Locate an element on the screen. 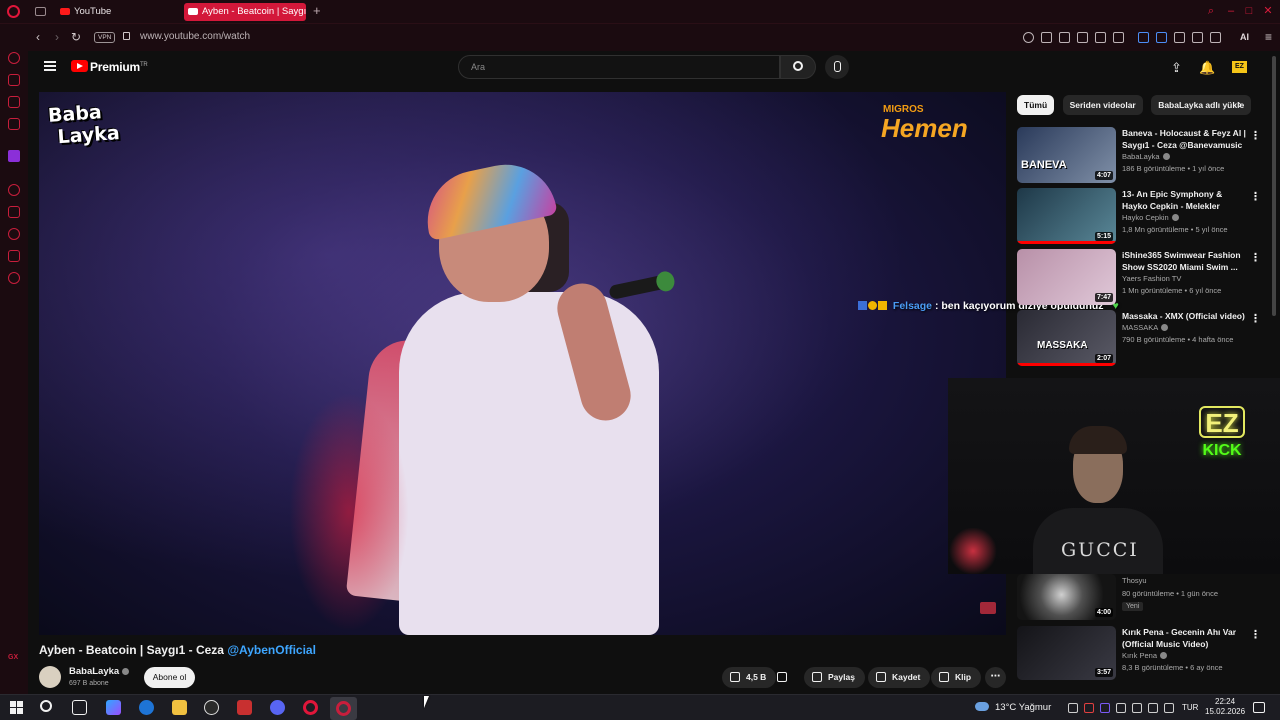 Image resolution: width=1280 pixels, height=720 pixels. notifications-icon is located at coordinates (1259, 707).